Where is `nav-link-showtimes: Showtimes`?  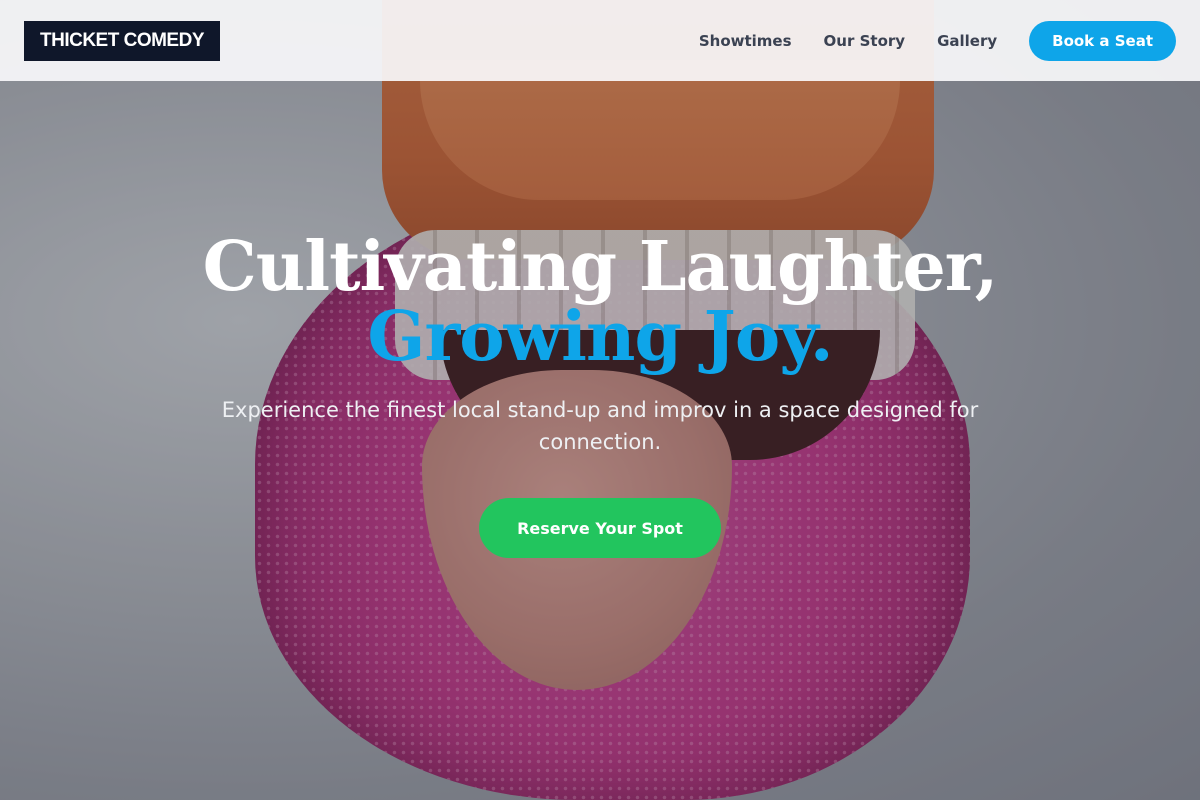 nav-link-showtimes: Showtimes is located at coordinates (745, 41).